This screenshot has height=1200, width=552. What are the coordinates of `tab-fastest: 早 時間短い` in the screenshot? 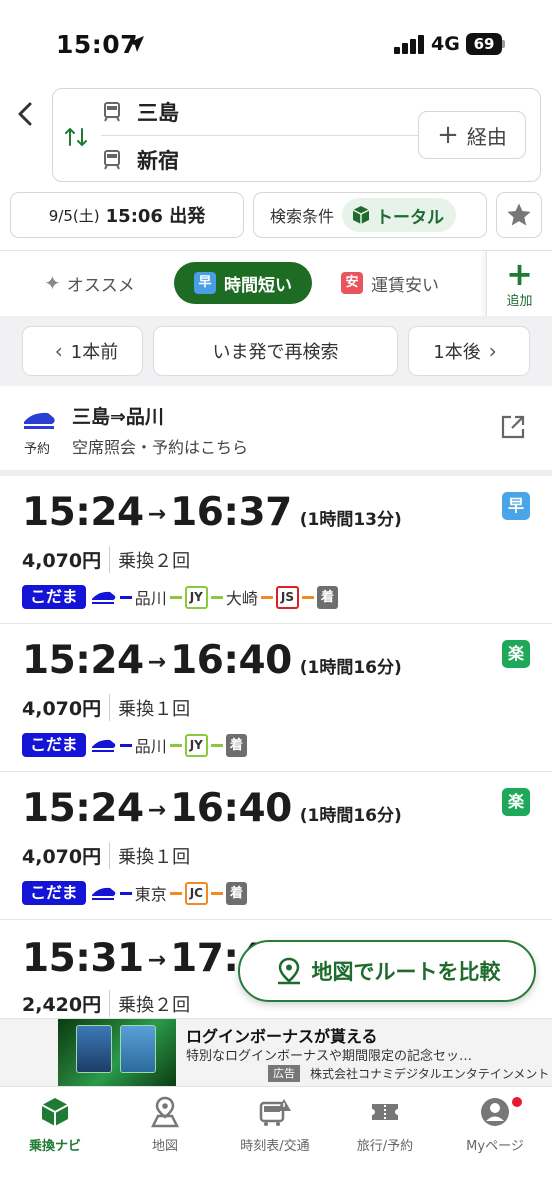 It's located at (243, 283).